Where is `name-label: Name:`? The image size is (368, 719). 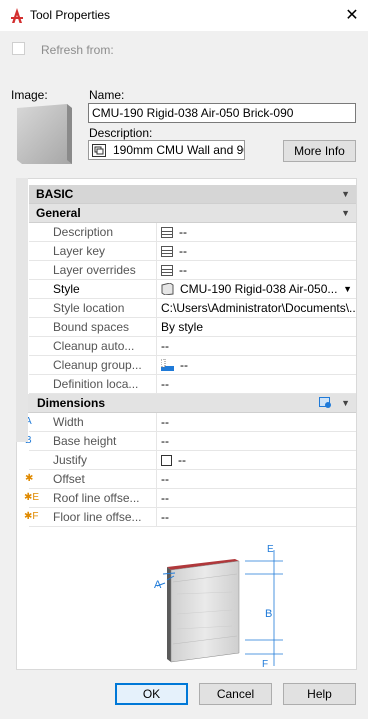
name-label: Name: is located at coordinates (107, 95).